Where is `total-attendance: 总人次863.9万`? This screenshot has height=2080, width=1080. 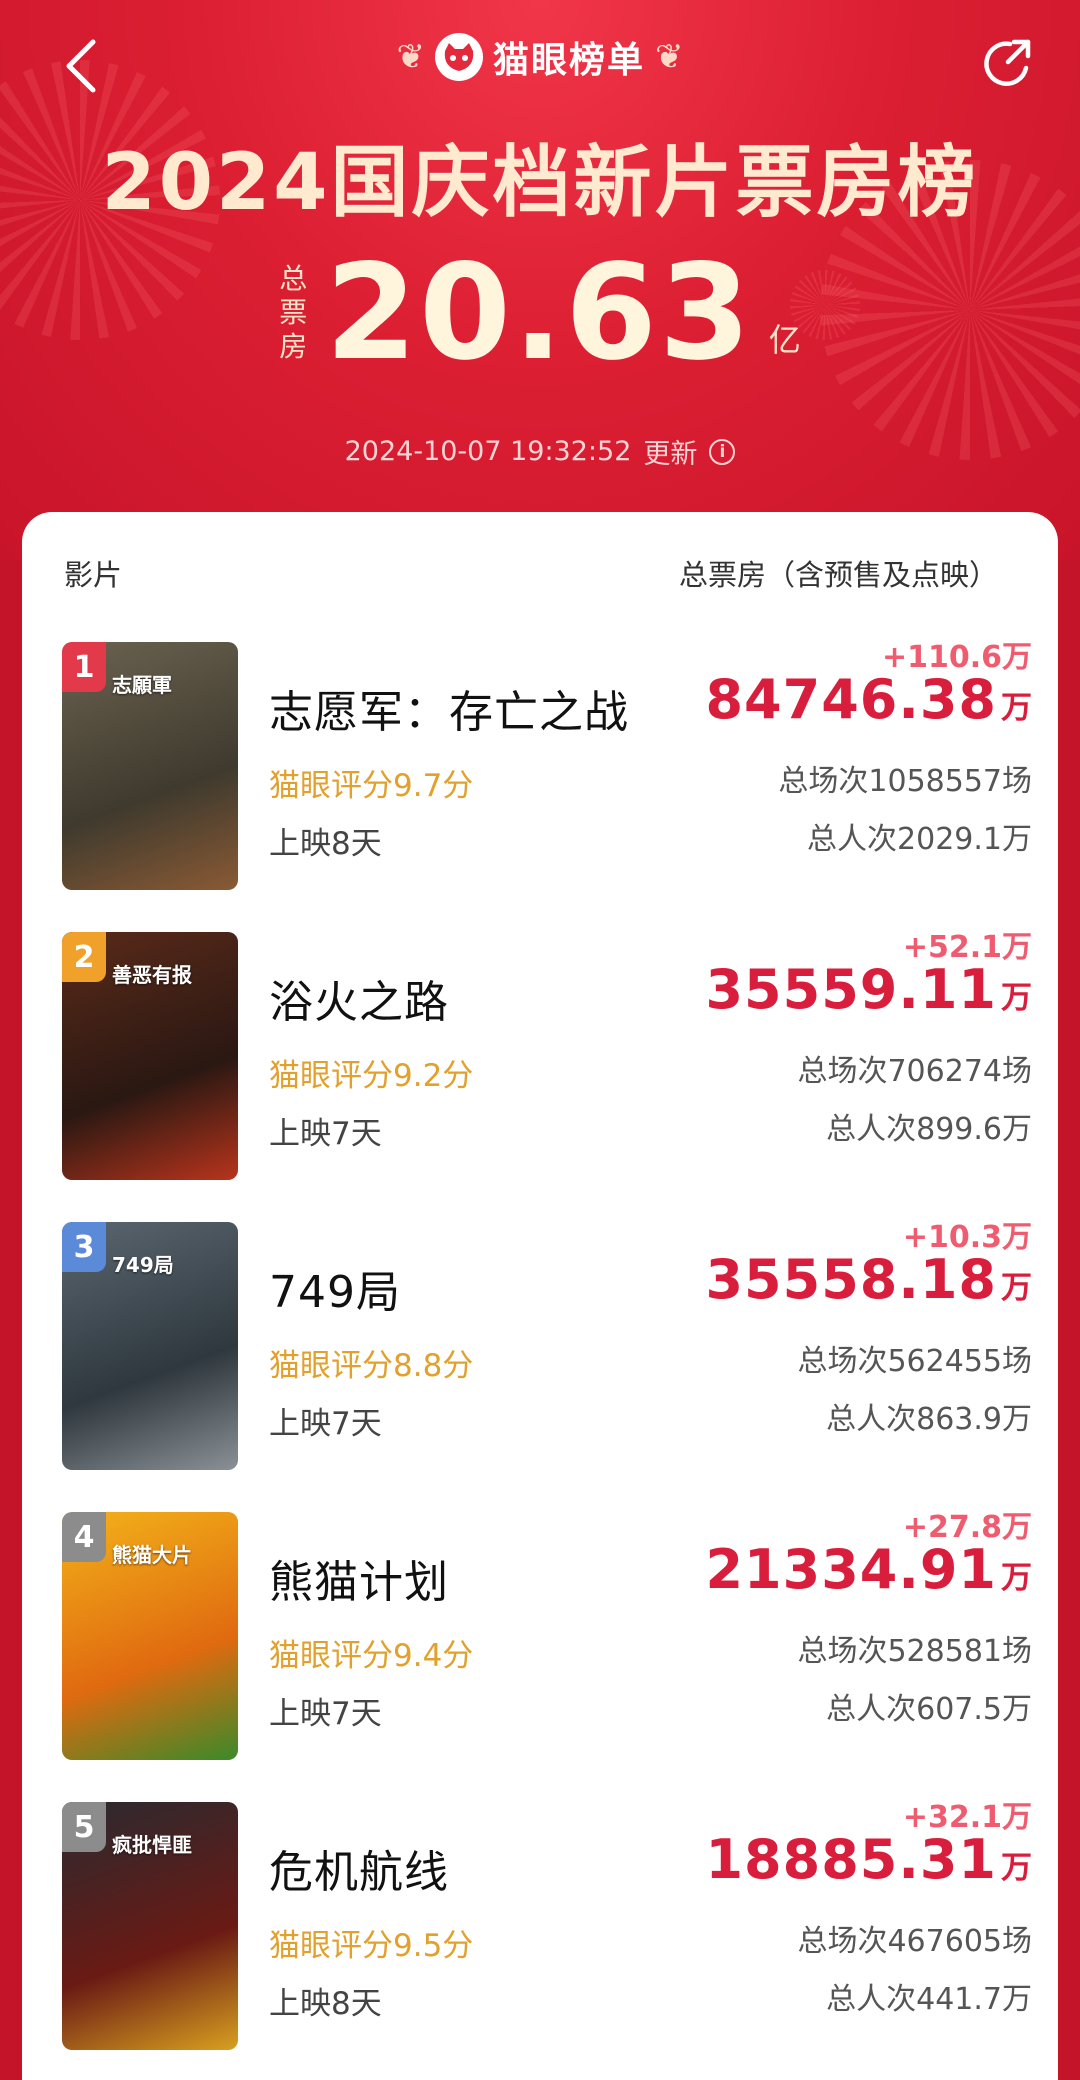
total-attendance: 总人次863.9万 is located at coordinates (929, 1419).